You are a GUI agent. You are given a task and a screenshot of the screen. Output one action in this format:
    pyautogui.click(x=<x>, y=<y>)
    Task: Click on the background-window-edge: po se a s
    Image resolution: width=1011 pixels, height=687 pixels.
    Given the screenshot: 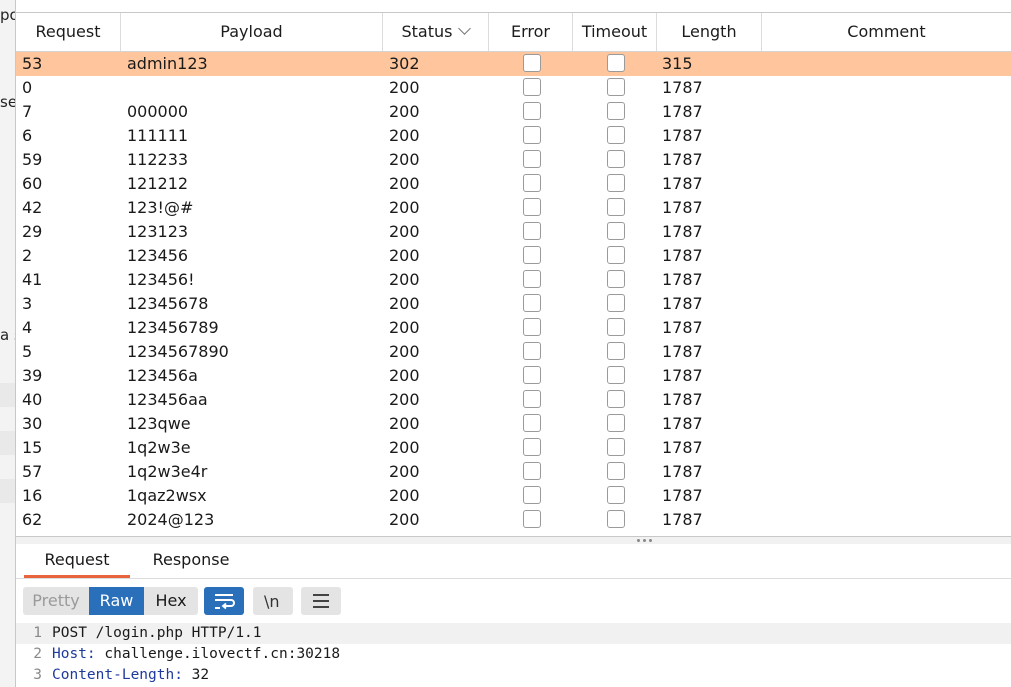 What is the action you would take?
    pyautogui.click(x=8, y=343)
    